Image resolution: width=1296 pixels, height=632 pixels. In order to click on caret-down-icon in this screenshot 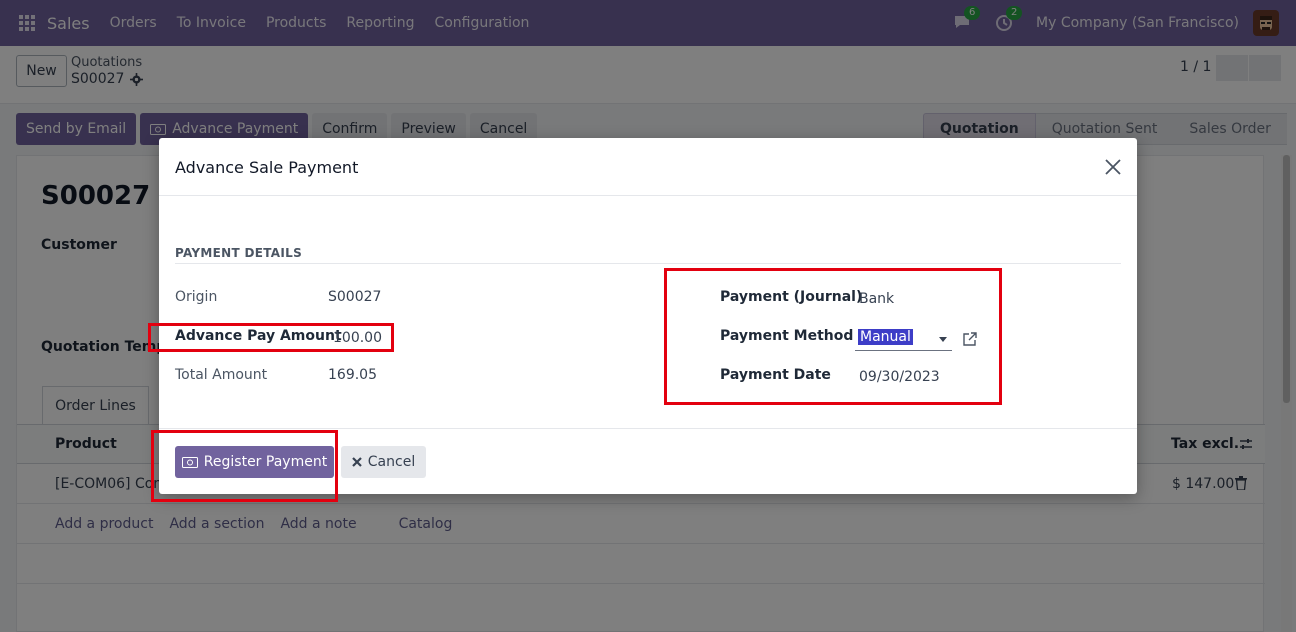, I will do `click(943, 339)`.